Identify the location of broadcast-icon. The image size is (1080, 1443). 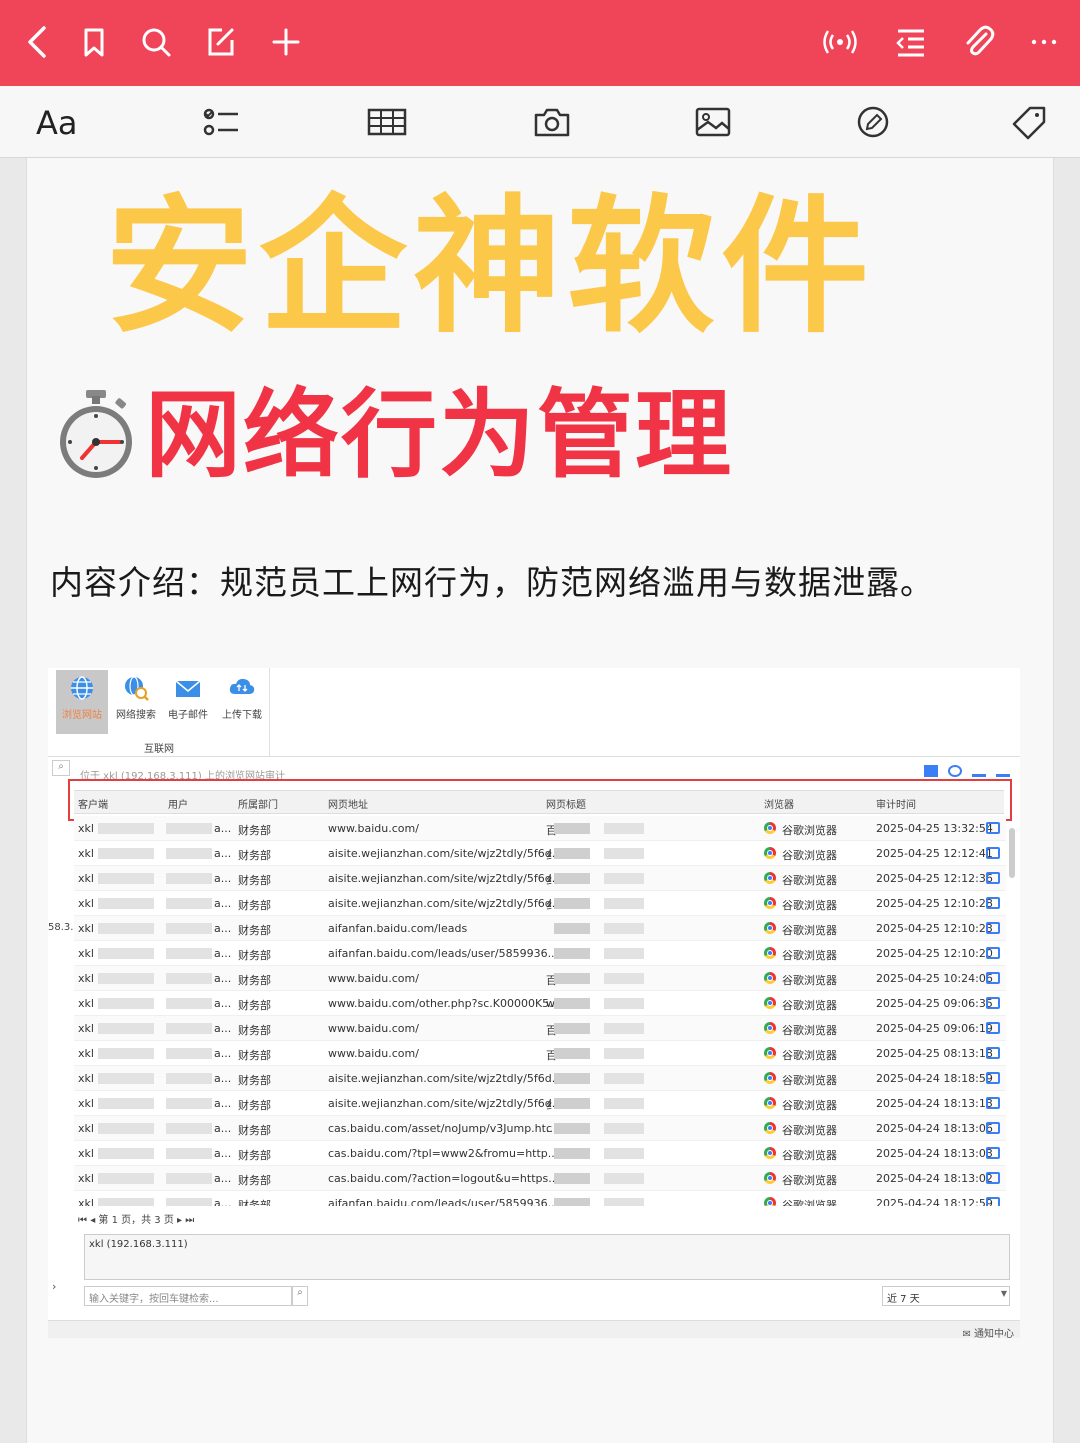
(840, 42).